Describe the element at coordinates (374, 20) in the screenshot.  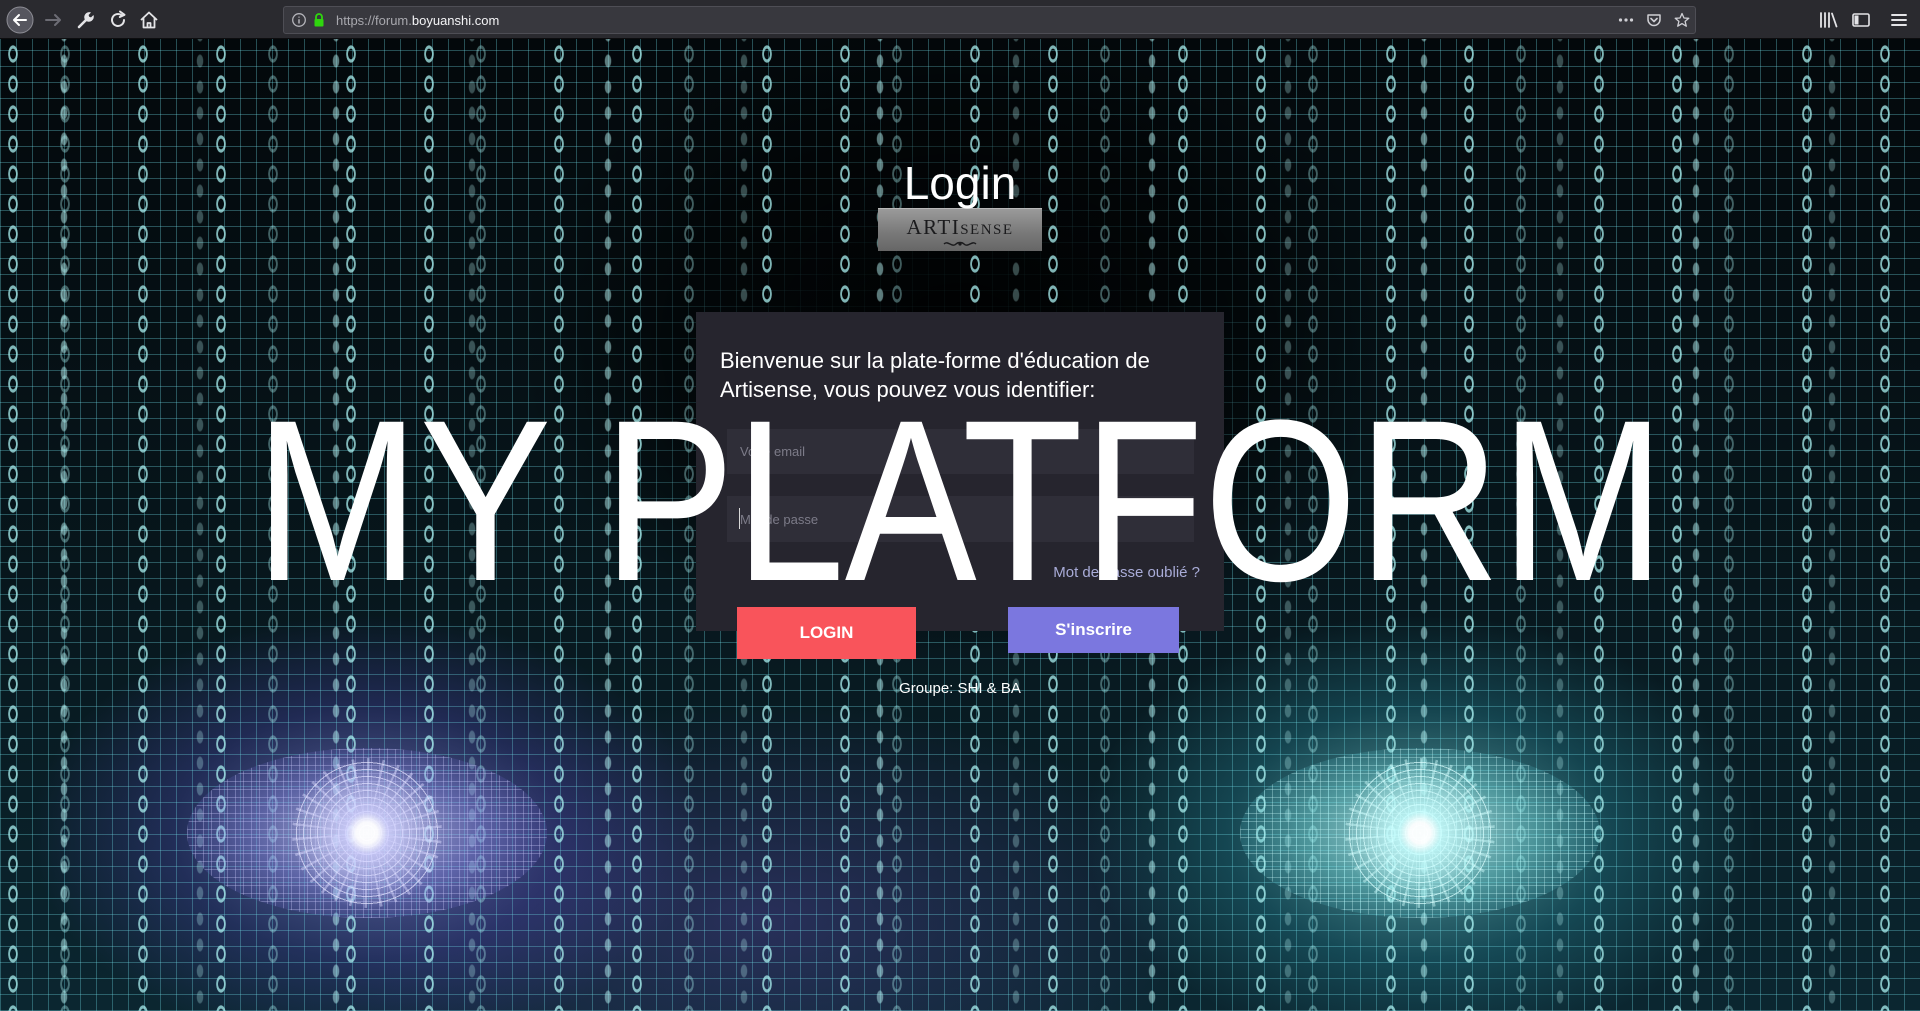
I see `url-prefix: https://forum.` at that location.